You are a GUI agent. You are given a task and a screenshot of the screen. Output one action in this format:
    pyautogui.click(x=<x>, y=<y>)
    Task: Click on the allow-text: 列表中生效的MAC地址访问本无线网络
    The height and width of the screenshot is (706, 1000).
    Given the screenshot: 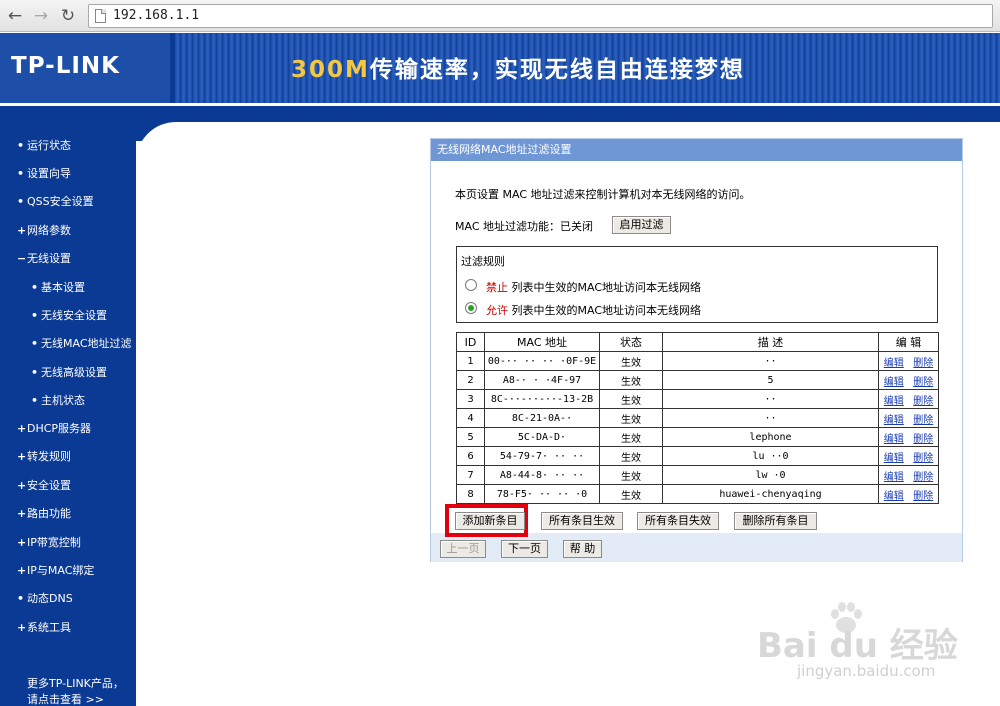 What is the action you would take?
    pyautogui.click(x=604, y=310)
    